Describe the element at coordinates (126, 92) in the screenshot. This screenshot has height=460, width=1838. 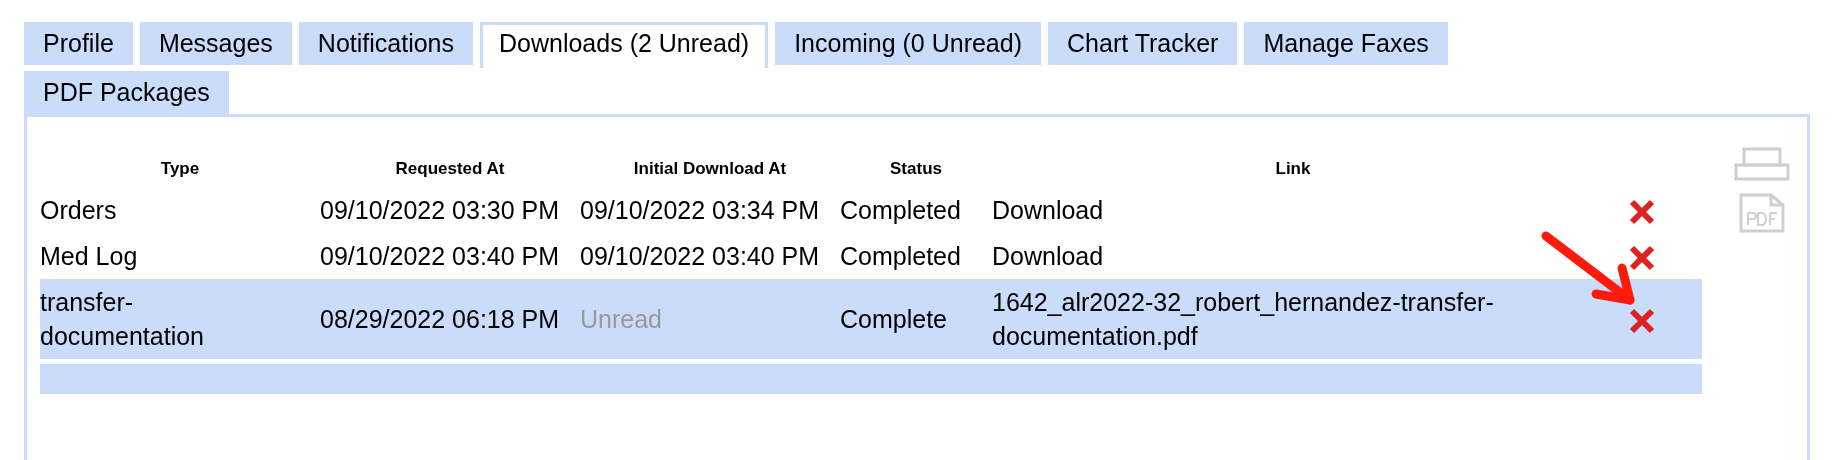
I see `tab: PDF Packages` at that location.